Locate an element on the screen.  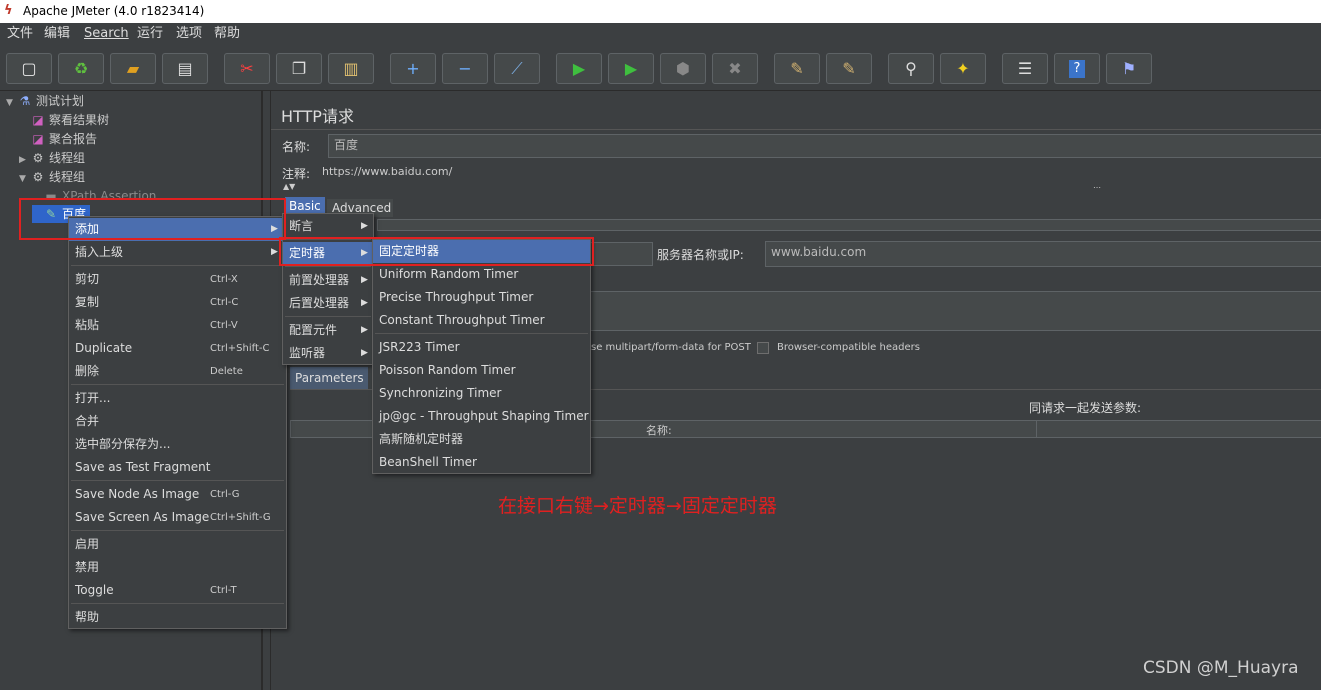
timer-menu-item: jp@gc - Throughput Shaping Timer is located at coordinates (481, 416).